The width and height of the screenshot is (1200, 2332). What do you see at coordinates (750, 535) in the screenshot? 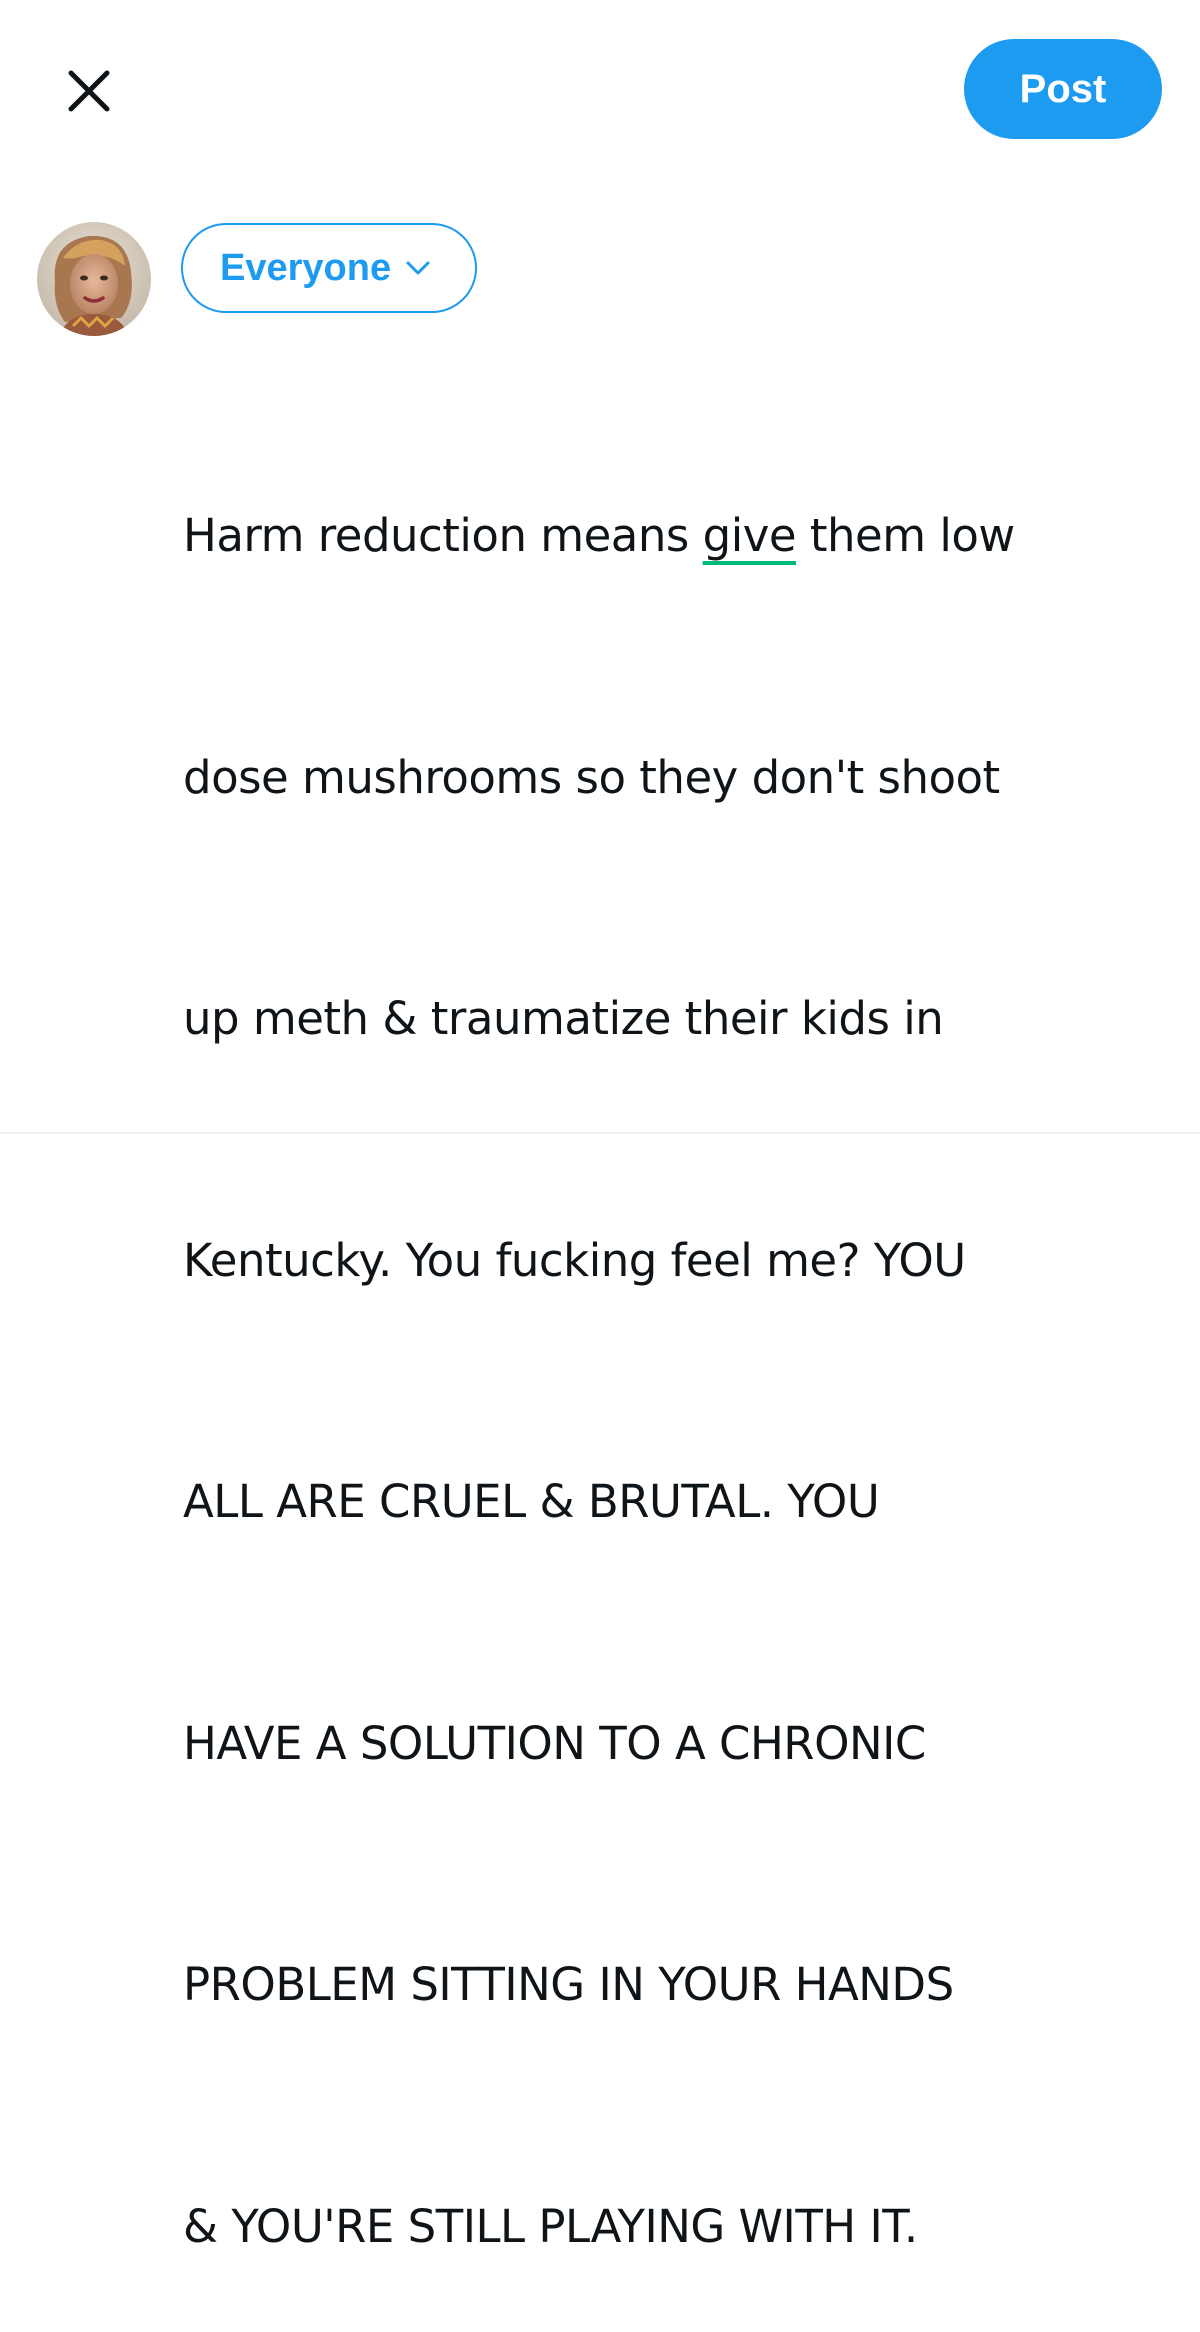
I see `spellcheck-flagged-word: give` at bounding box center [750, 535].